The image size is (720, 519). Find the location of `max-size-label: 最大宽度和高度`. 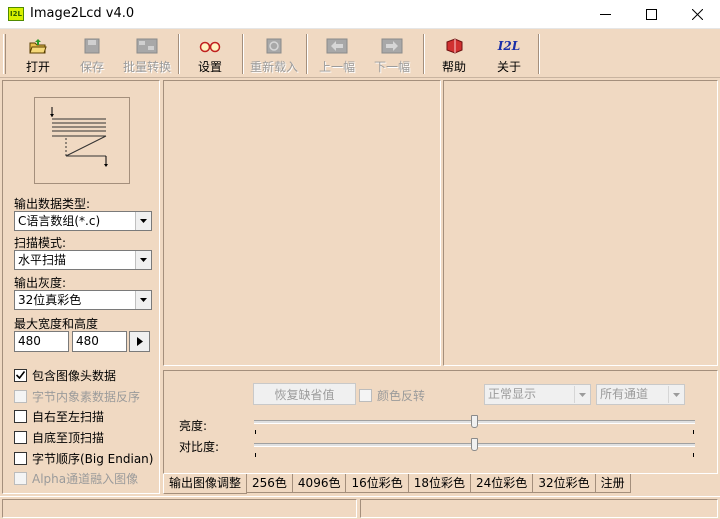

max-size-label: 最大宽度和高度 is located at coordinates (56, 324).